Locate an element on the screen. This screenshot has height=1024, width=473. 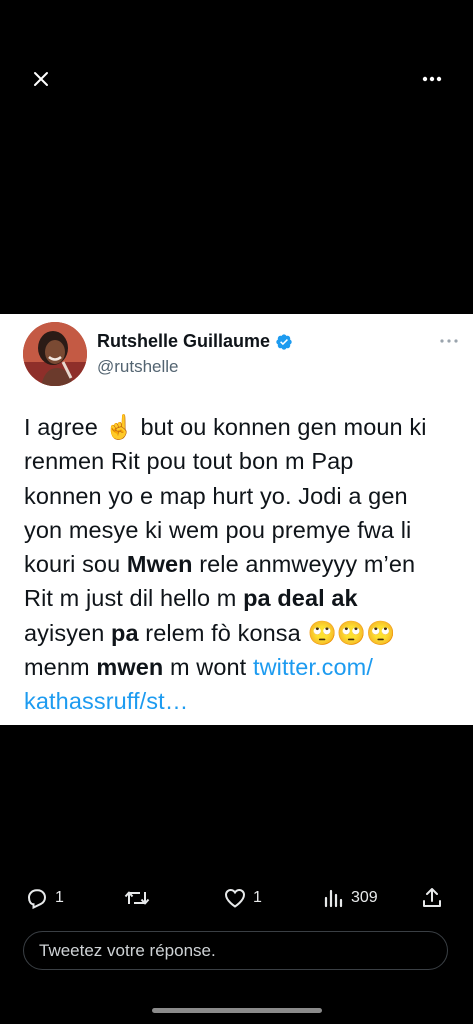
tweet-text-segment: kouri sou is located at coordinates (75, 564).